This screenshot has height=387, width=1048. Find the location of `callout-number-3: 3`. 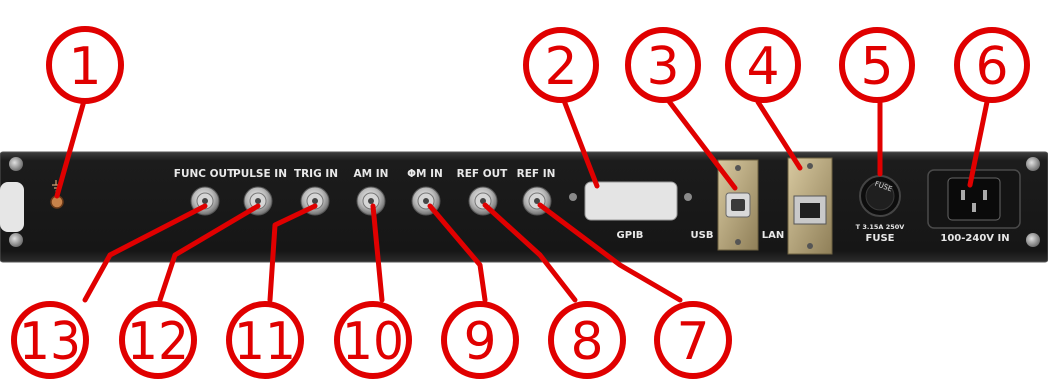

callout-number-3: 3 is located at coordinates (662, 67).